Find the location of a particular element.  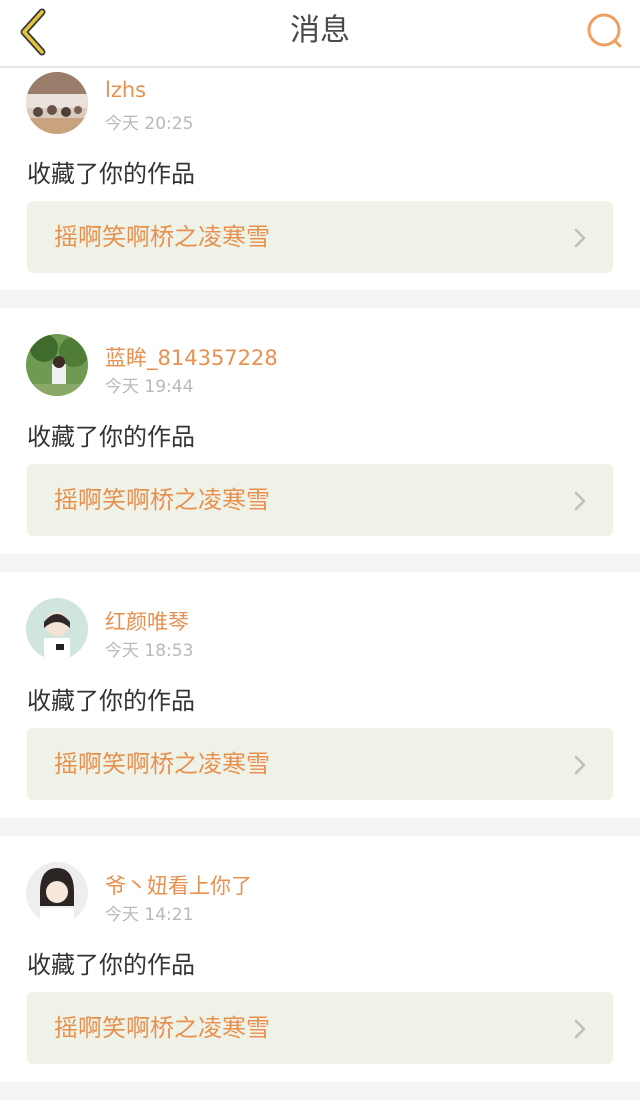

timestamp: 今天 14:21 is located at coordinates (149, 915).